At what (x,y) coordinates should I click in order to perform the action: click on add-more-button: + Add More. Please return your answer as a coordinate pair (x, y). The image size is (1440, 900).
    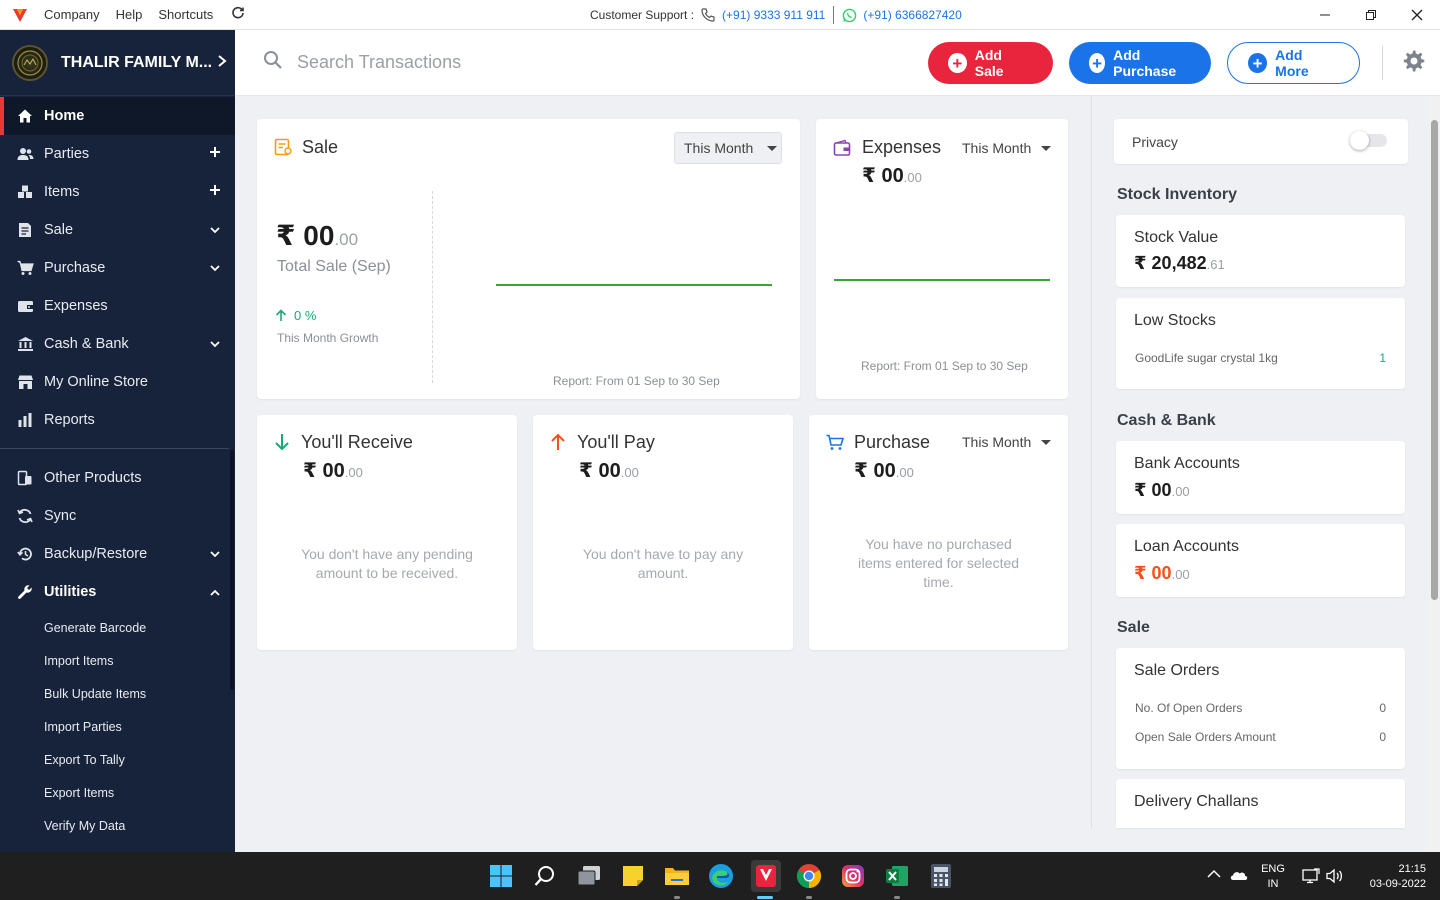
    Looking at the image, I should click on (1293, 63).